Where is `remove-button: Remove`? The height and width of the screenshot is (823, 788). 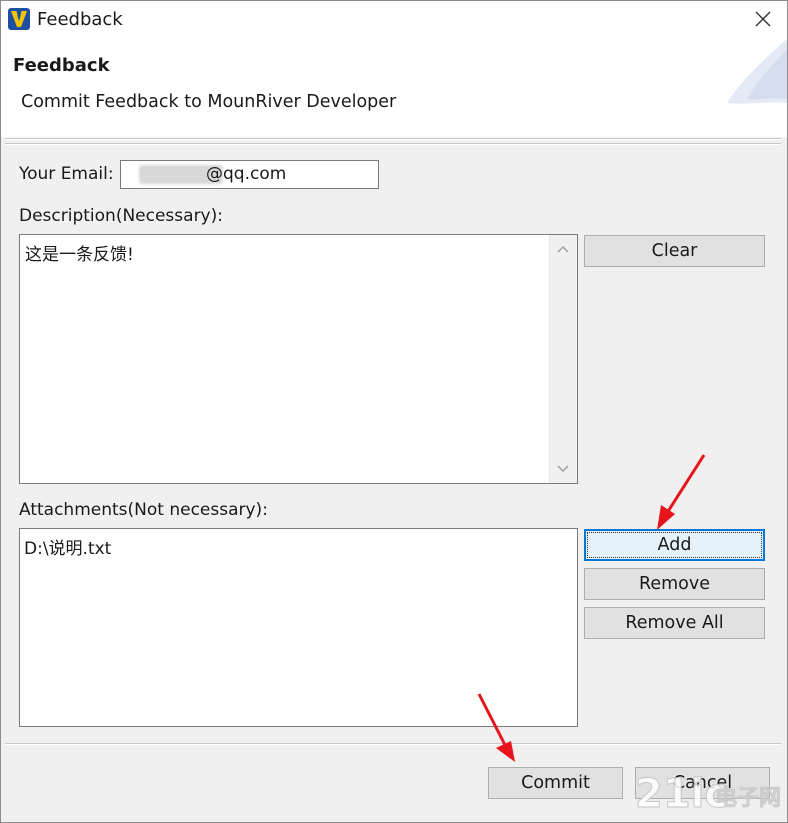
remove-button: Remove is located at coordinates (674, 584).